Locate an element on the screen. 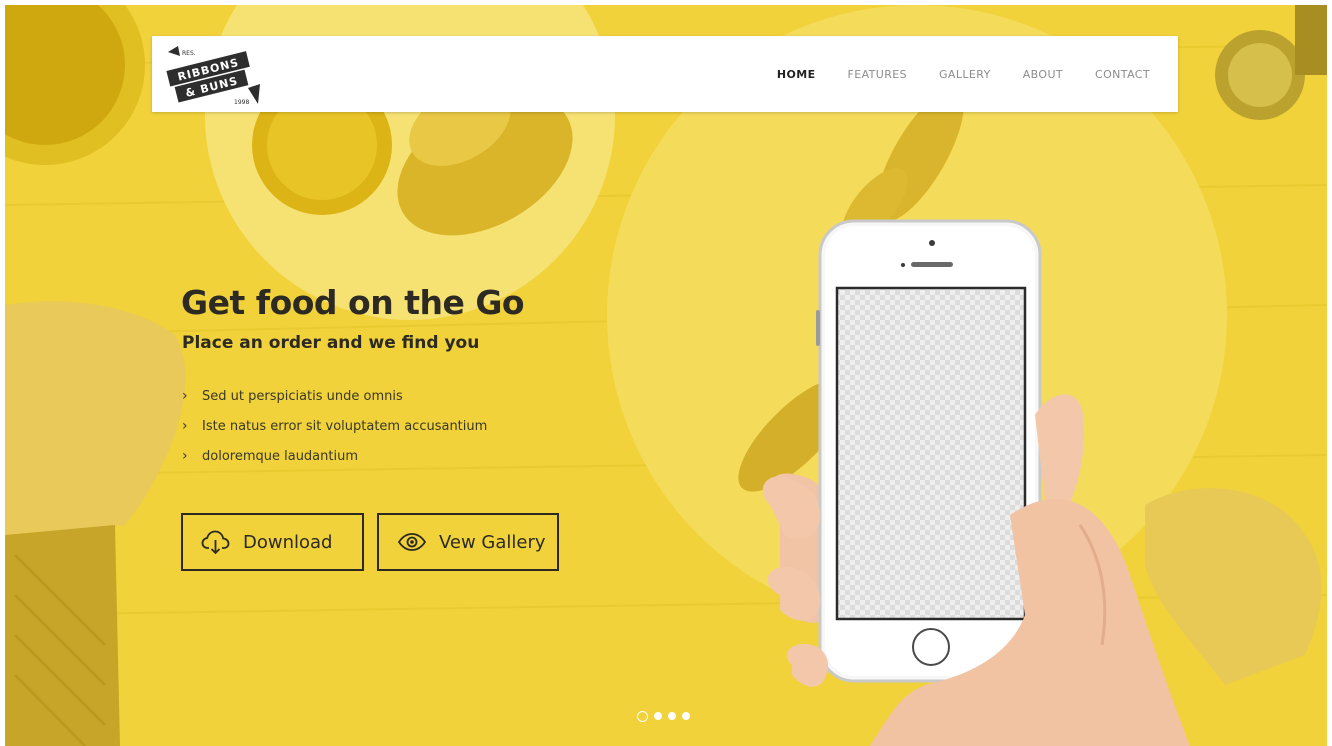 The image size is (1332, 746). hero-title-prefix: Get food on the is located at coordinates (328, 302).